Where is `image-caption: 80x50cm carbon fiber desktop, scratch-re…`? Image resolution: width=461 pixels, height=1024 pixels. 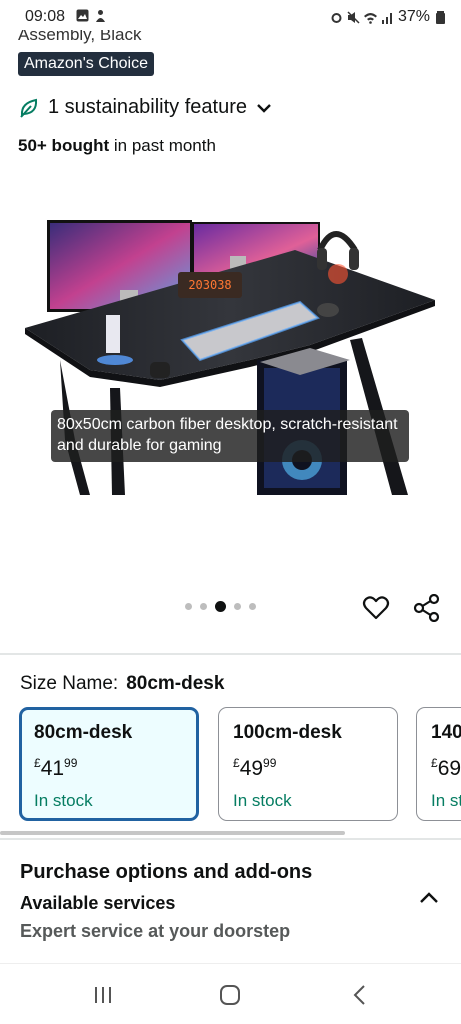 image-caption: 80x50cm carbon fiber desktop, scratch-re… is located at coordinates (230, 436).